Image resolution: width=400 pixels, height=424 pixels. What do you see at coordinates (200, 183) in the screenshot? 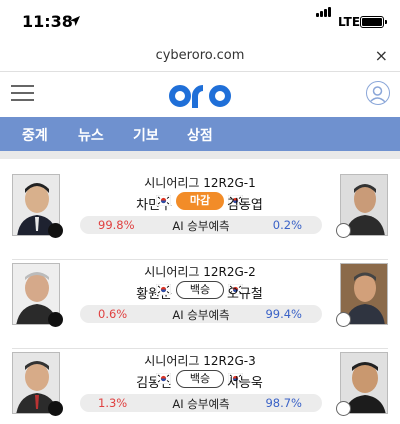
I see `league-title: 시니어리그 12R2G-1` at bounding box center [200, 183].